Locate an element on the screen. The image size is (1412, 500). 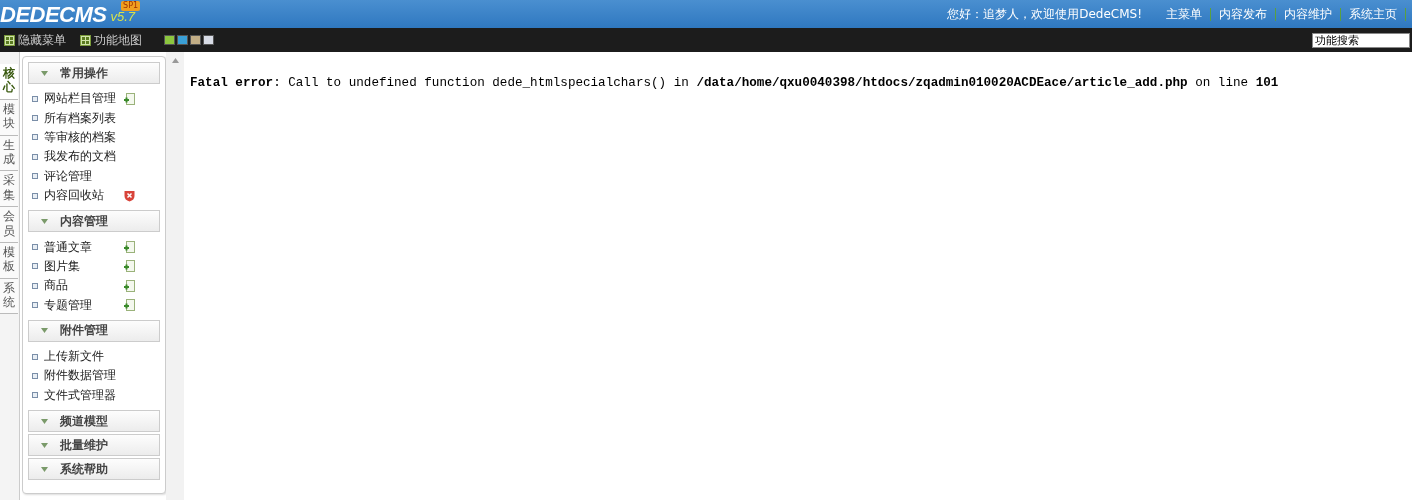
menu-item: 内容回收站 is located at coordinates (78, 196).